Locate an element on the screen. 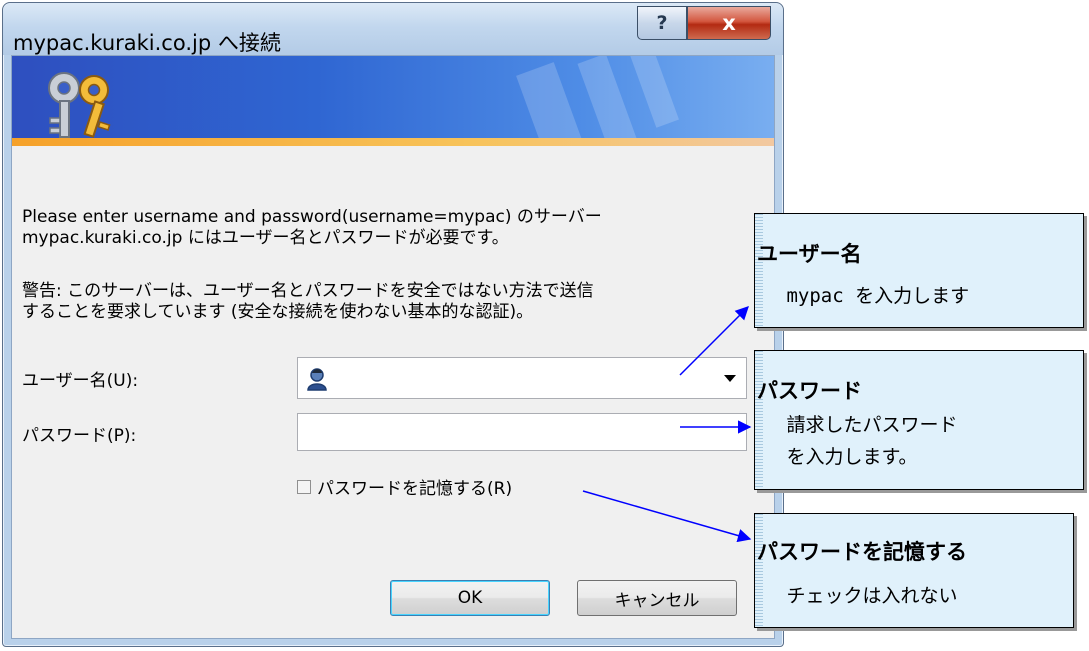  arrow-username is located at coordinates (714, 341).